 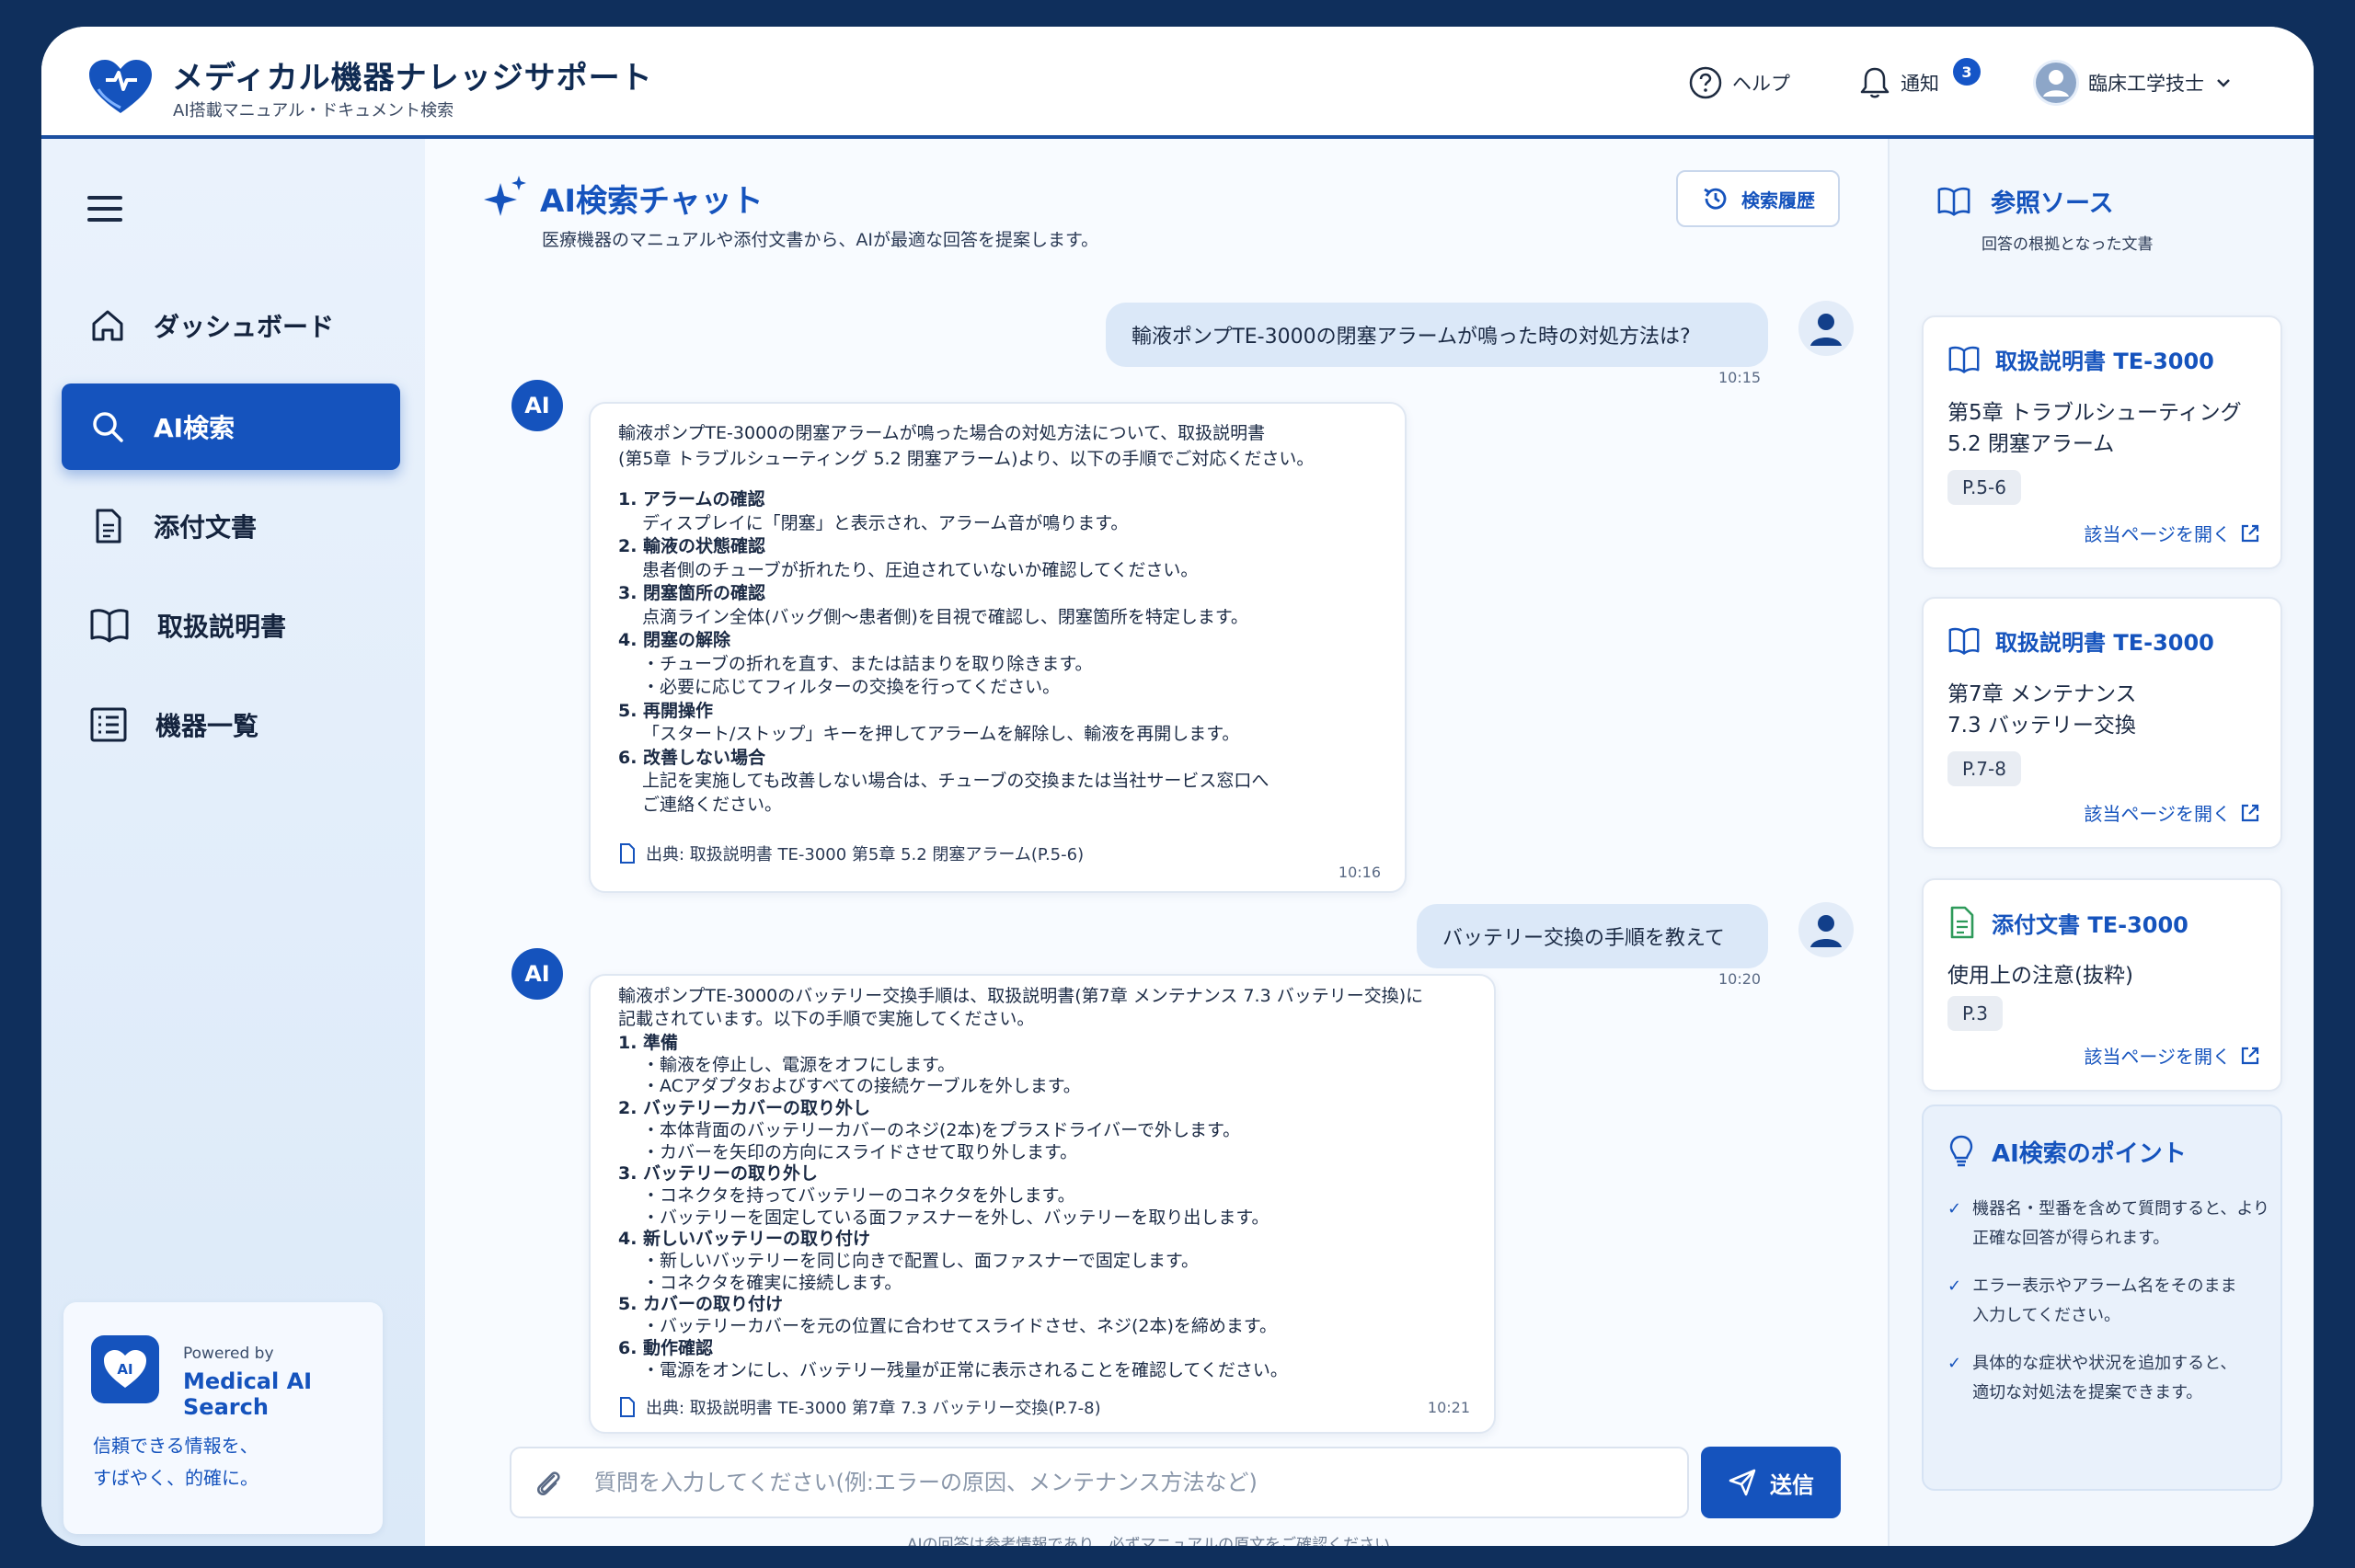 I want to click on svg-text: AI, so click(x=124, y=1369).